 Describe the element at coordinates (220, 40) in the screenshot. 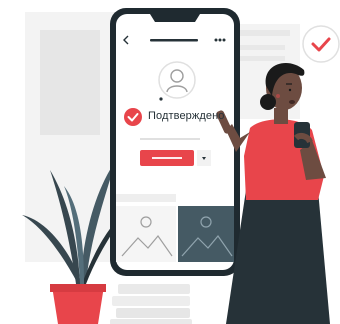

I see `more-dots-icon` at that location.